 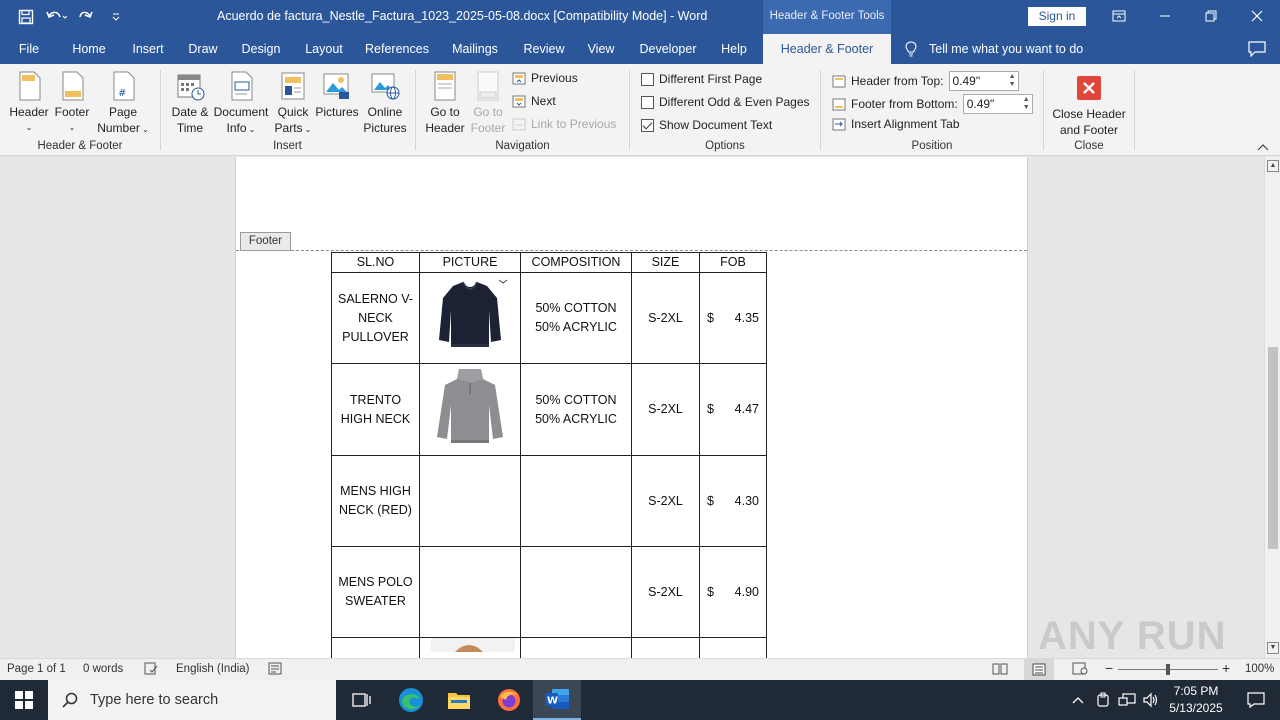 What do you see at coordinates (1089, 114) in the screenshot?
I see `close-header-footer-label-1: Close Header` at bounding box center [1089, 114].